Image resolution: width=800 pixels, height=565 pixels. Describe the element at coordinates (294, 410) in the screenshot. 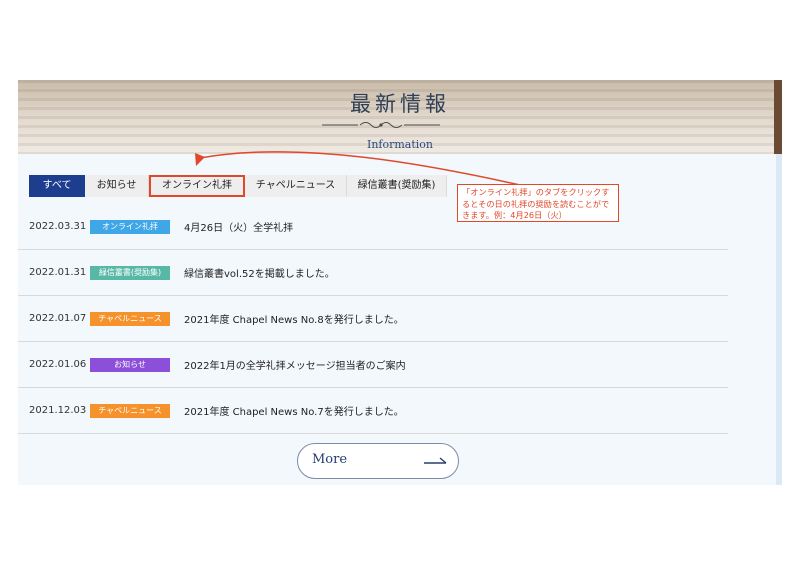

I see `news-title-link: 2021年度 Chapel News No.7を発行しました。` at that location.